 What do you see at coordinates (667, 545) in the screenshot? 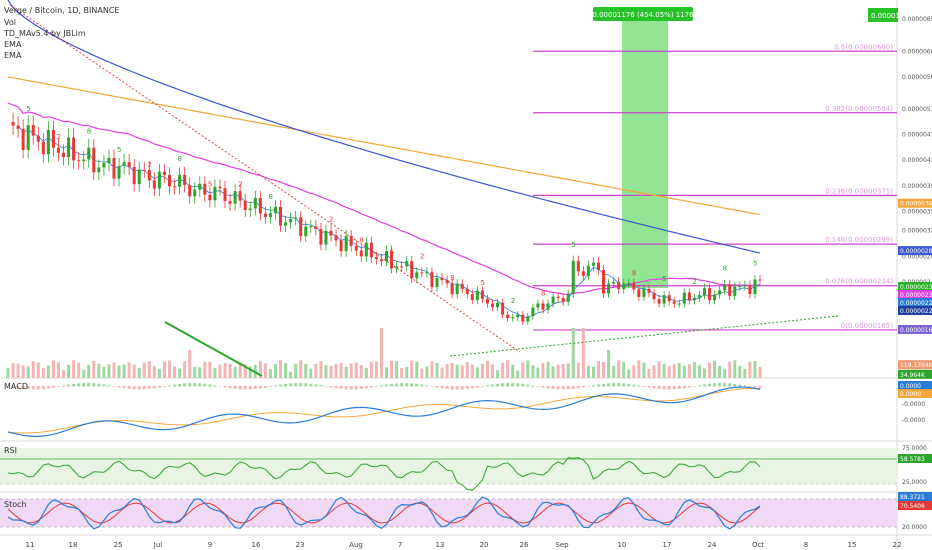
I see `time-tick-label: 17` at bounding box center [667, 545].